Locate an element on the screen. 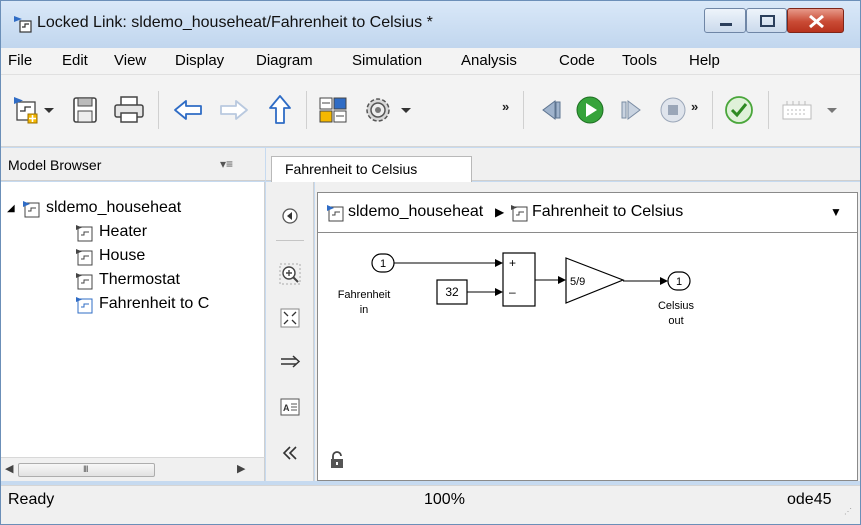  forward-icon is located at coordinates (234, 110).